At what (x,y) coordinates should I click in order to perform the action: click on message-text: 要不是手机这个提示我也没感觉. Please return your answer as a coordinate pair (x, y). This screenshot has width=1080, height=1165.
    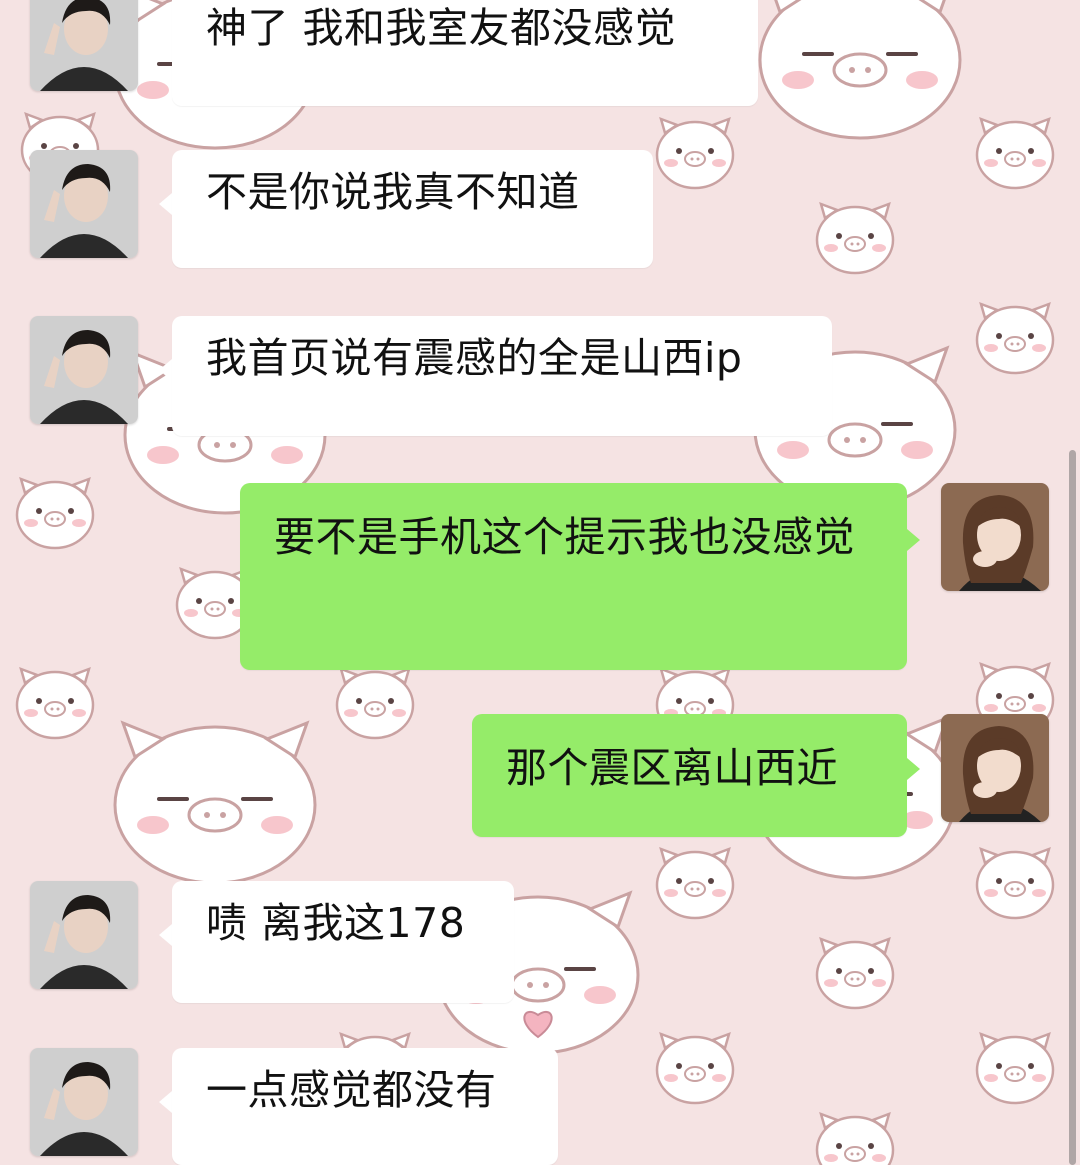
    Looking at the image, I should click on (564, 537).